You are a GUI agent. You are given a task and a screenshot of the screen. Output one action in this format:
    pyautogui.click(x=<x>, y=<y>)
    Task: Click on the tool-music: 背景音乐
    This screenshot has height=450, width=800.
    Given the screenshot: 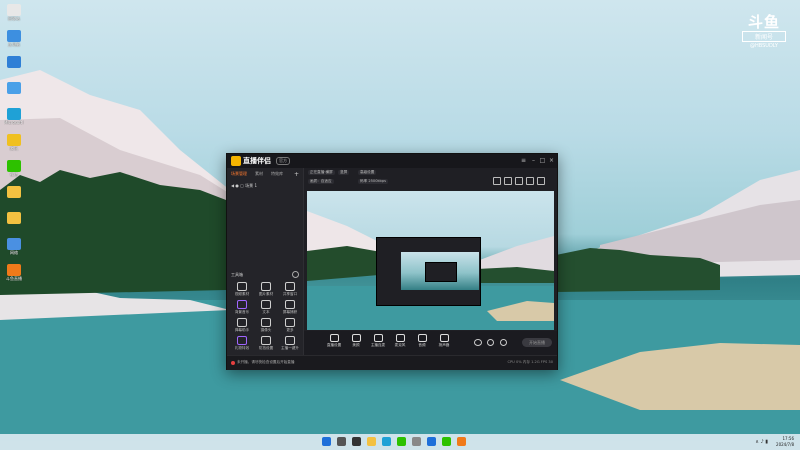 What is the action you would take?
    pyautogui.click(x=242, y=308)
    